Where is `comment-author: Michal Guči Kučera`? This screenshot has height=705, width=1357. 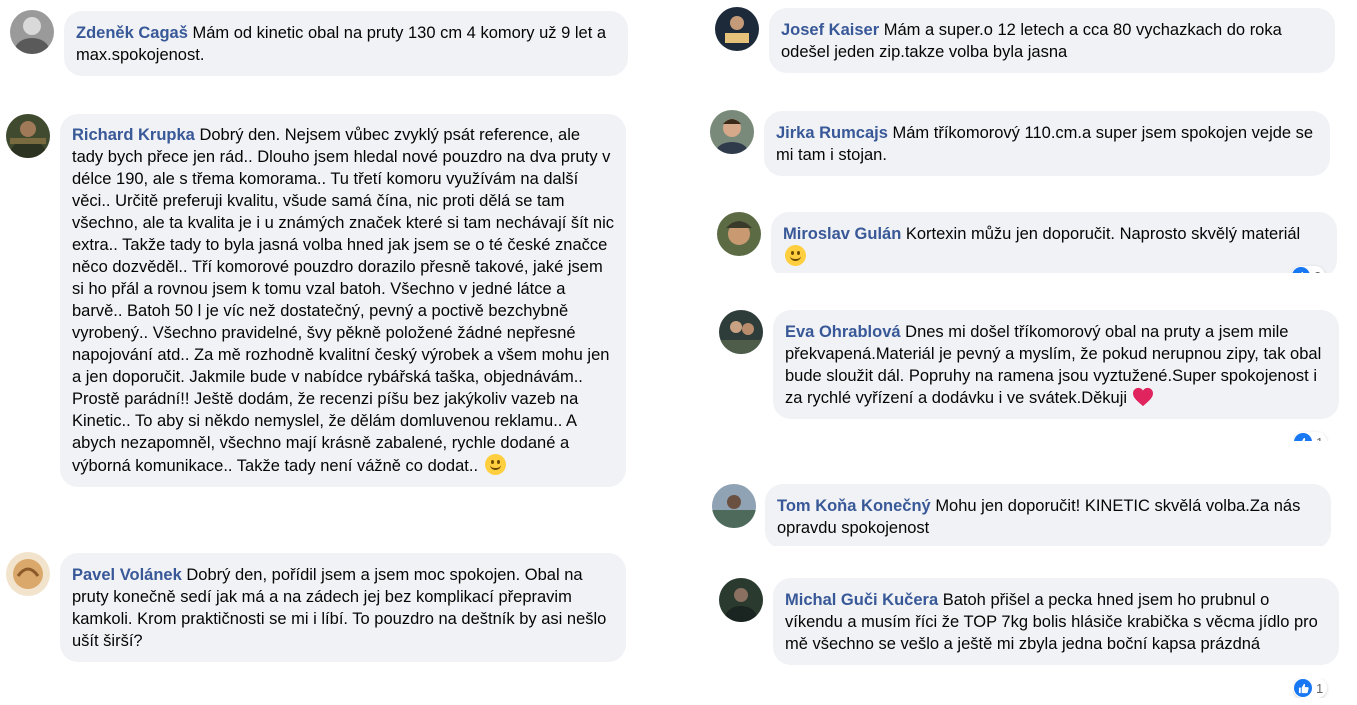
comment-author: Michal Guči Kučera is located at coordinates (861, 600).